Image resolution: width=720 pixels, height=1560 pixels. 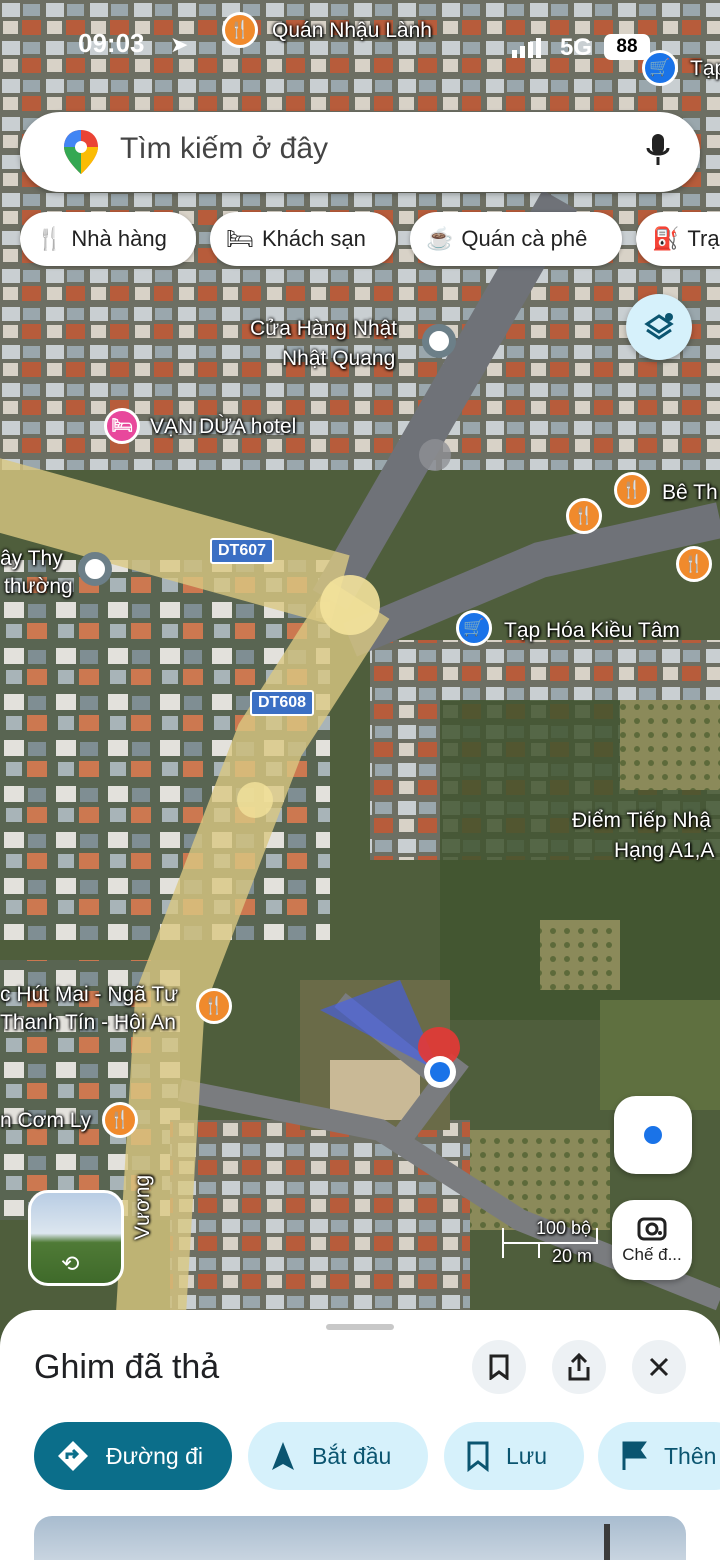 I want to click on place-label-diem-line1: Điểm Tiếp Nhậ, so click(x=641, y=821).